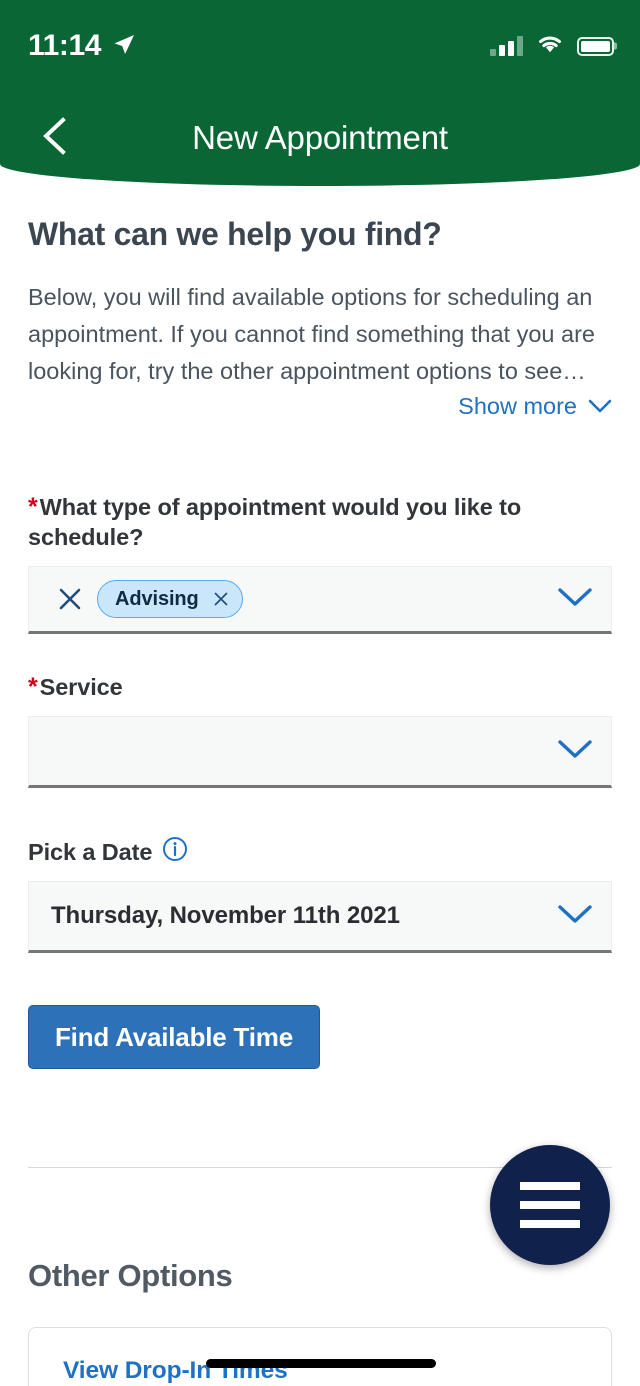 The width and height of the screenshot is (640, 1386). I want to click on back-button, so click(54, 138).